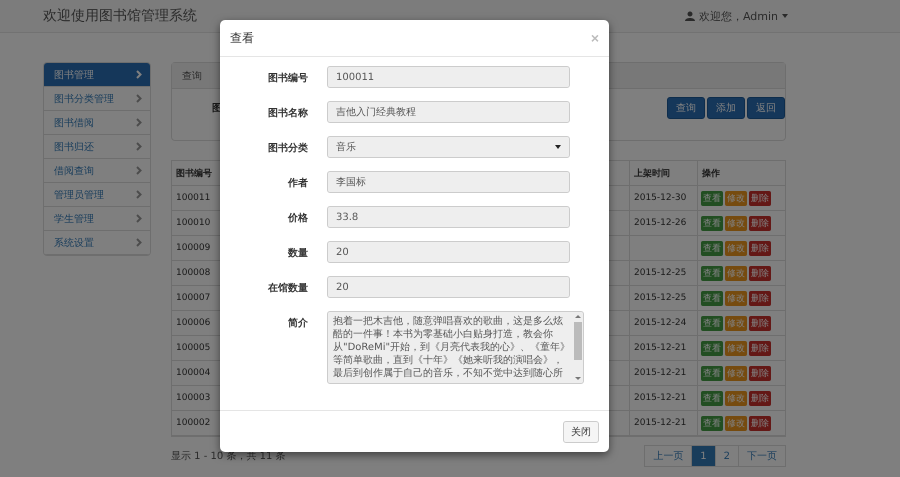 This screenshot has width=900, height=477. I want to click on user-menu: 欢迎您，Admin, so click(738, 16).